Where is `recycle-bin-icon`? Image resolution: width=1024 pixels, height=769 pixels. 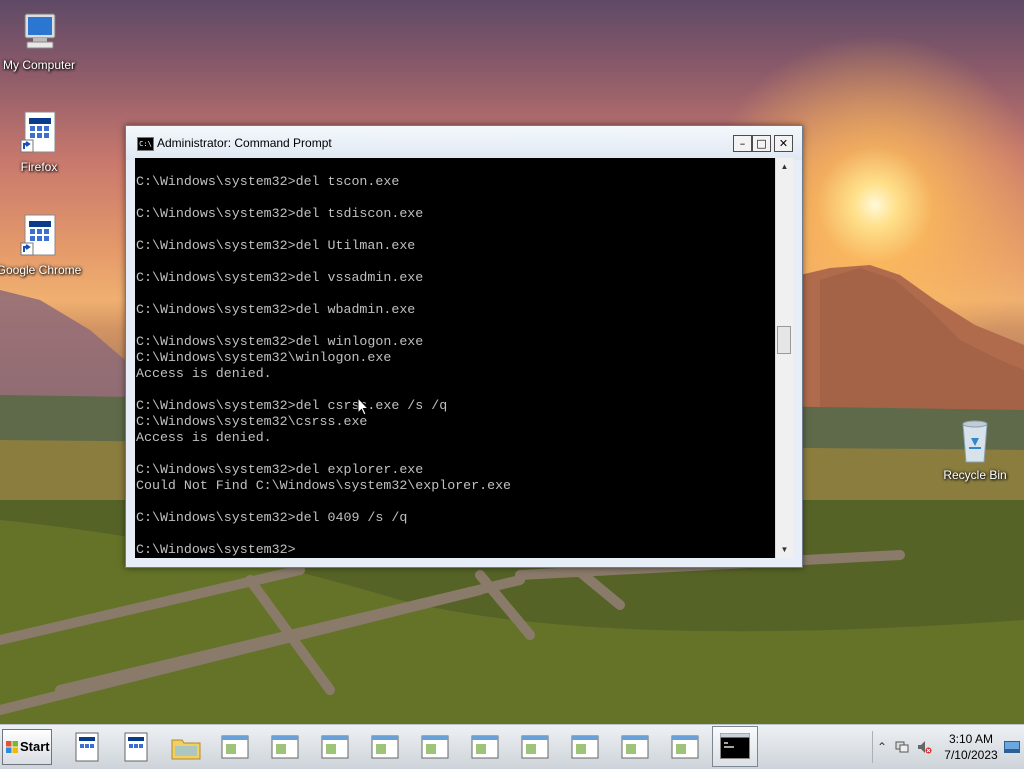 recycle-bin-icon is located at coordinates (975, 442).